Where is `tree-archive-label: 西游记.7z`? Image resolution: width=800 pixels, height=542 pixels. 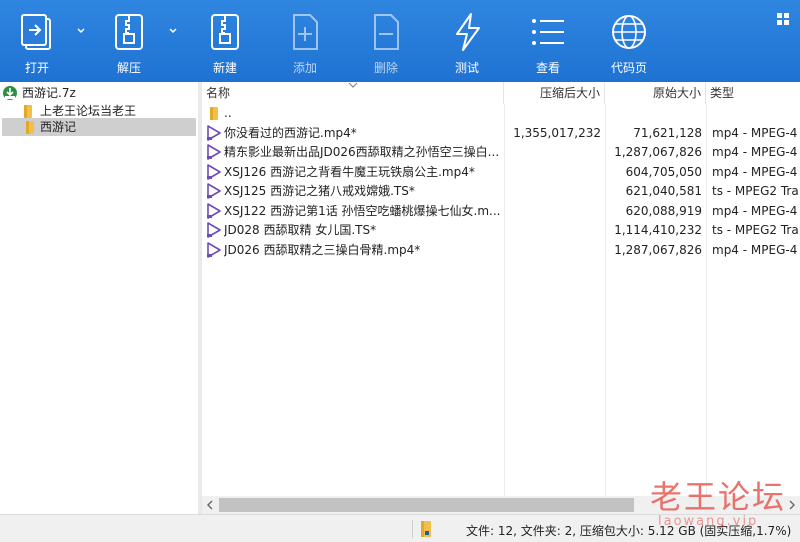 tree-archive-label: 西游记.7z is located at coordinates (49, 93).